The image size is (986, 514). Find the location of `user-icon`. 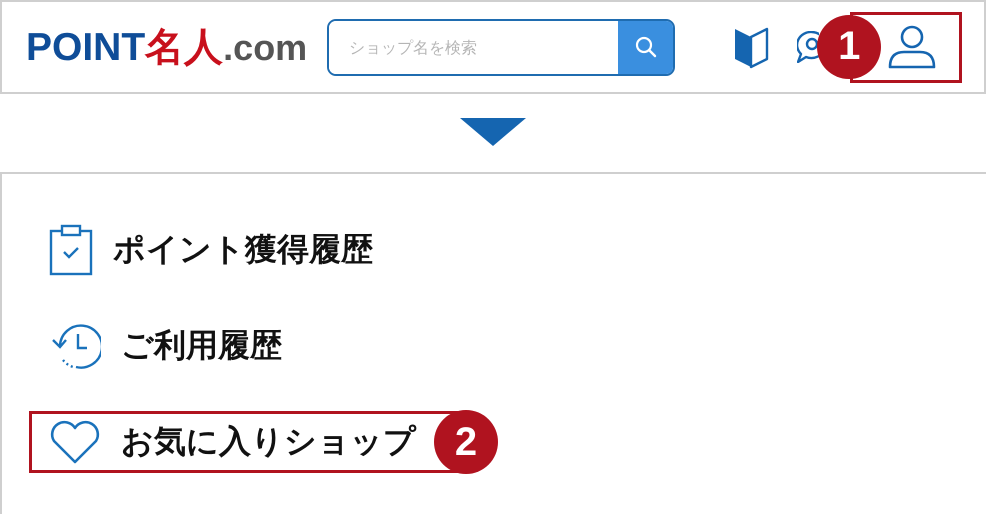

user-icon is located at coordinates (912, 47).